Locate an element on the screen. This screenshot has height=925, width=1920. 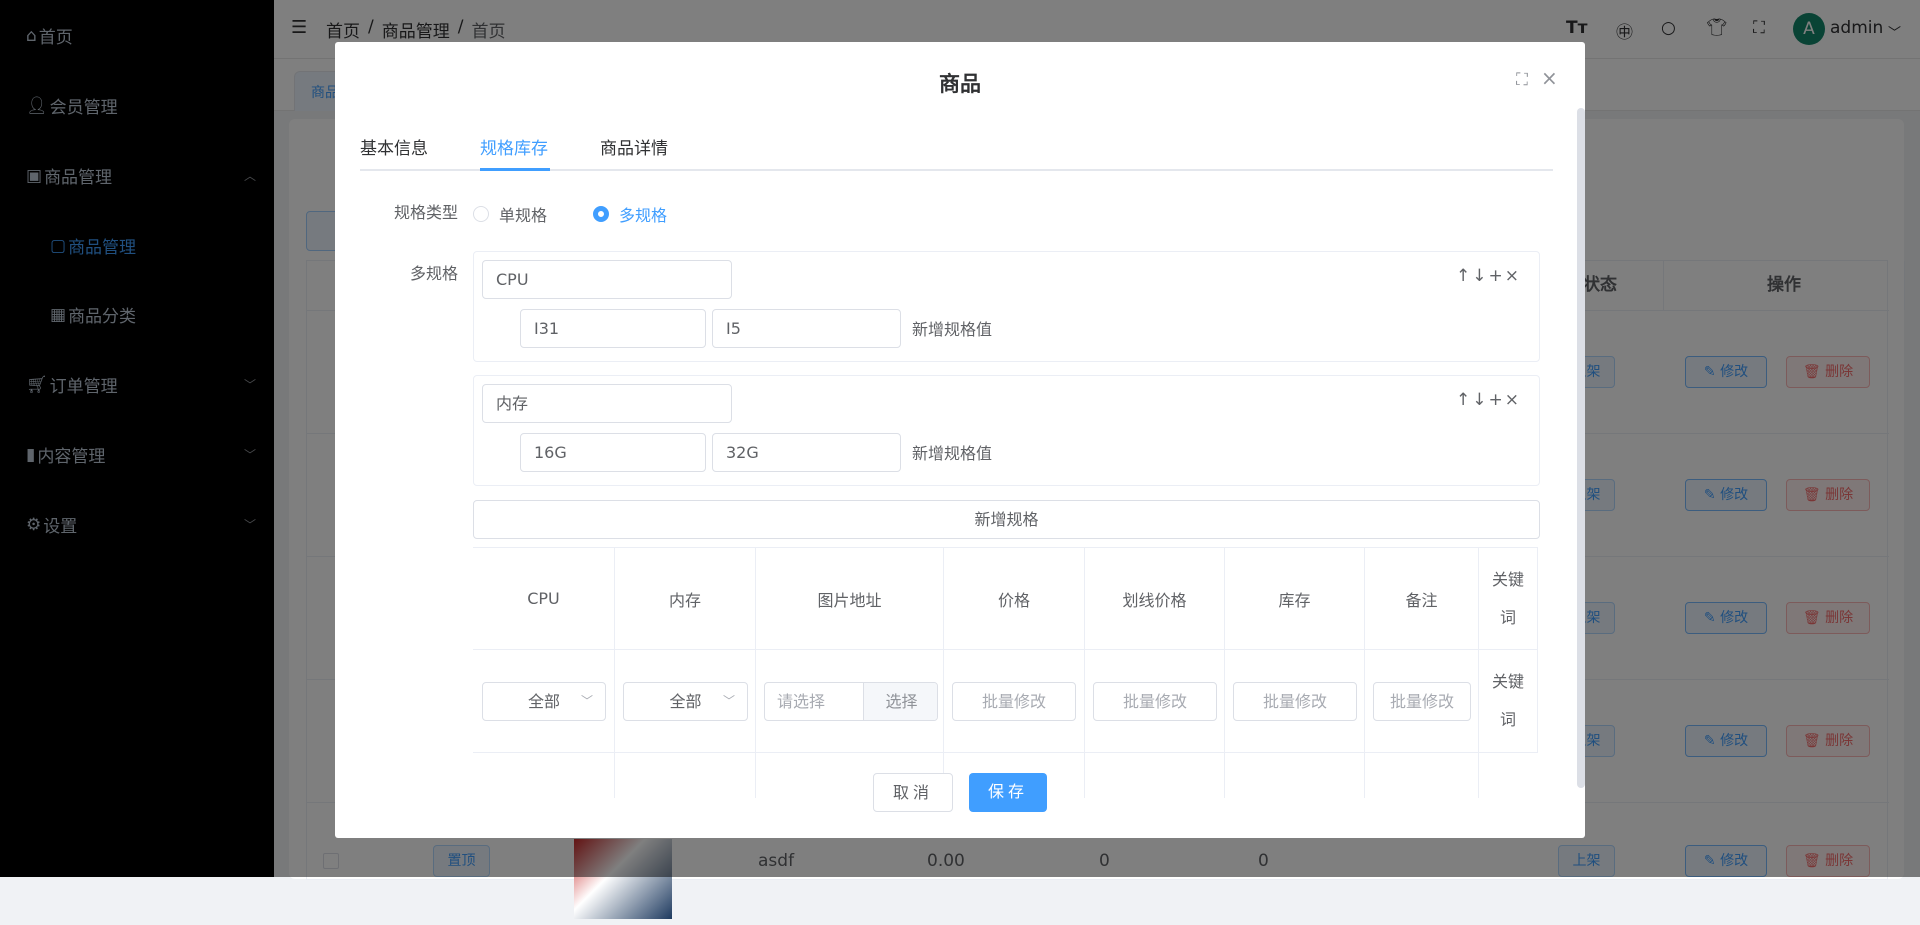
spec-name-input: CPU is located at coordinates (607, 279).